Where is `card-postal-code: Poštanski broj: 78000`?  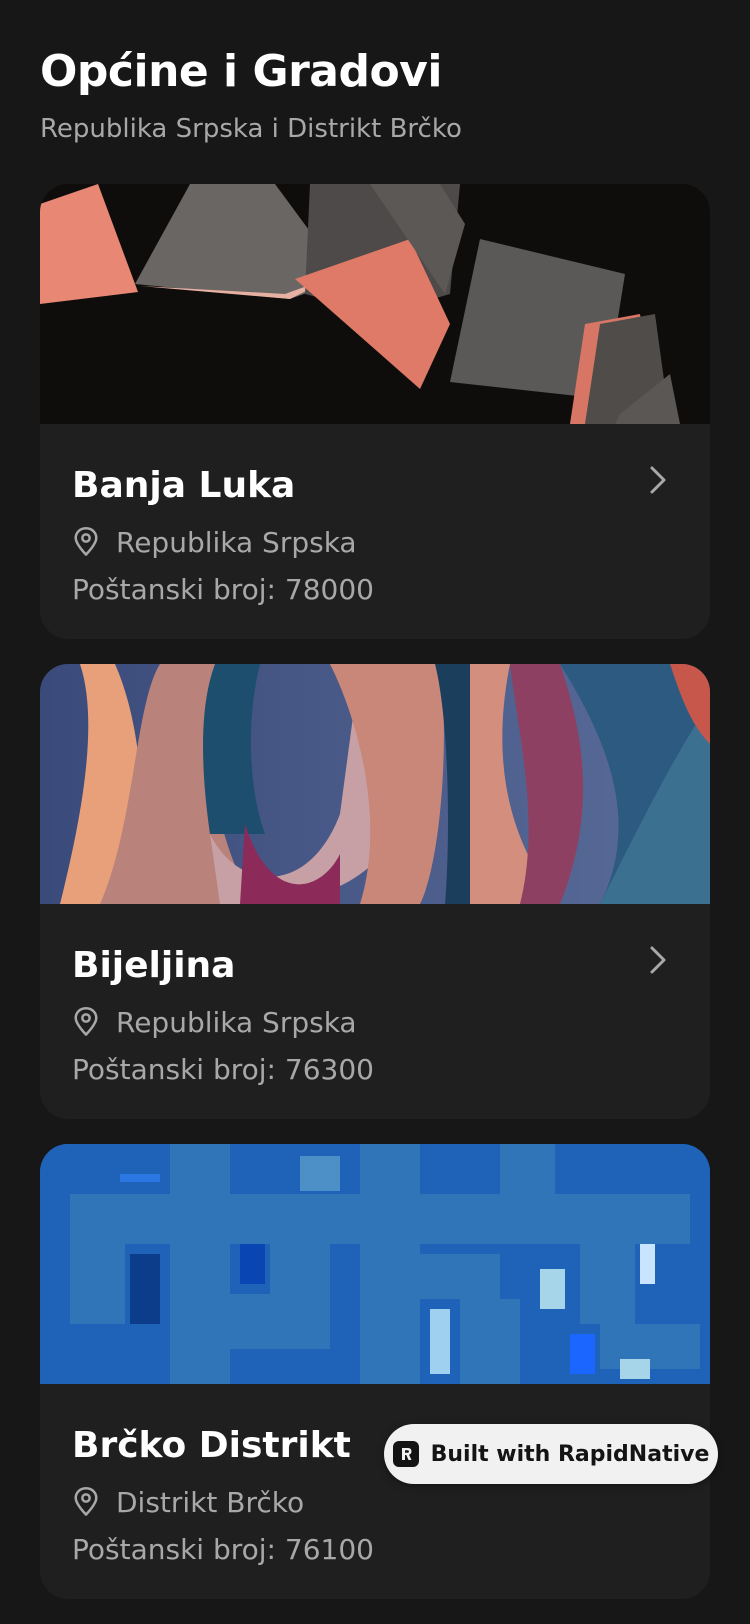 card-postal-code: Poštanski broj: 78000 is located at coordinates (223, 589).